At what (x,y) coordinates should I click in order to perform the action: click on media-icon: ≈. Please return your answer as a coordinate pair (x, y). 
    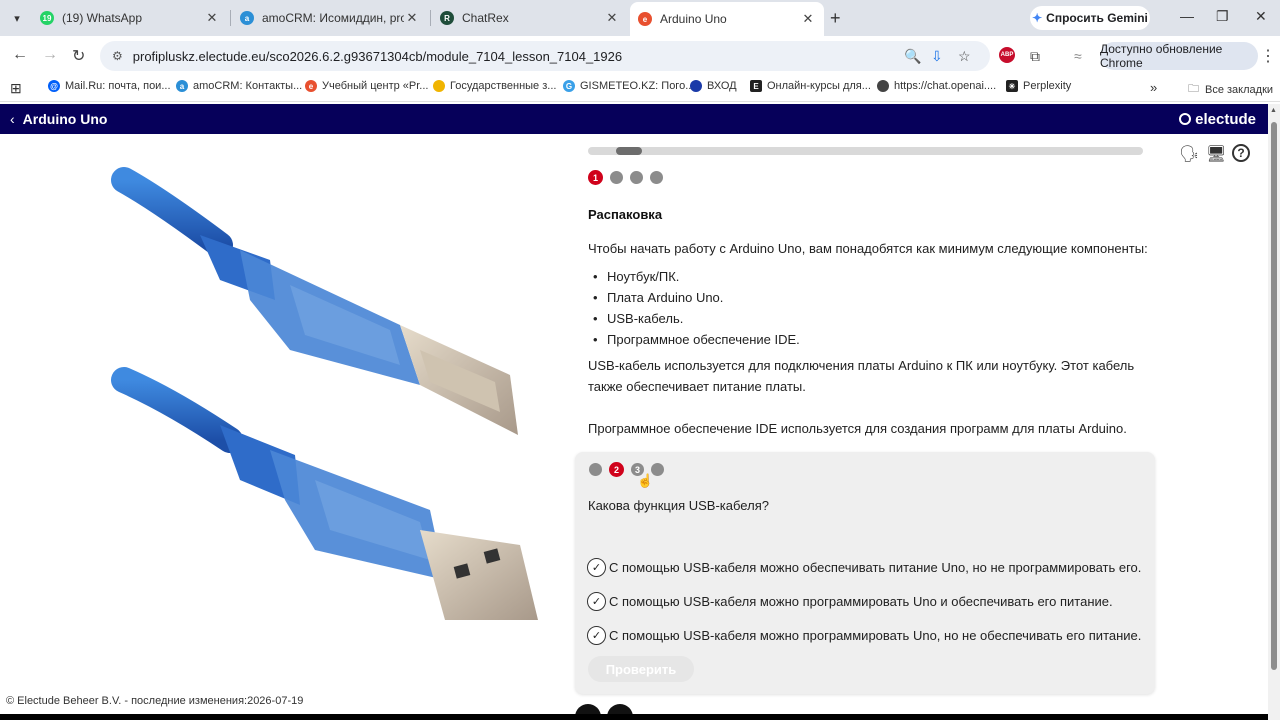
    Looking at the image, I should click on (1078, 56).